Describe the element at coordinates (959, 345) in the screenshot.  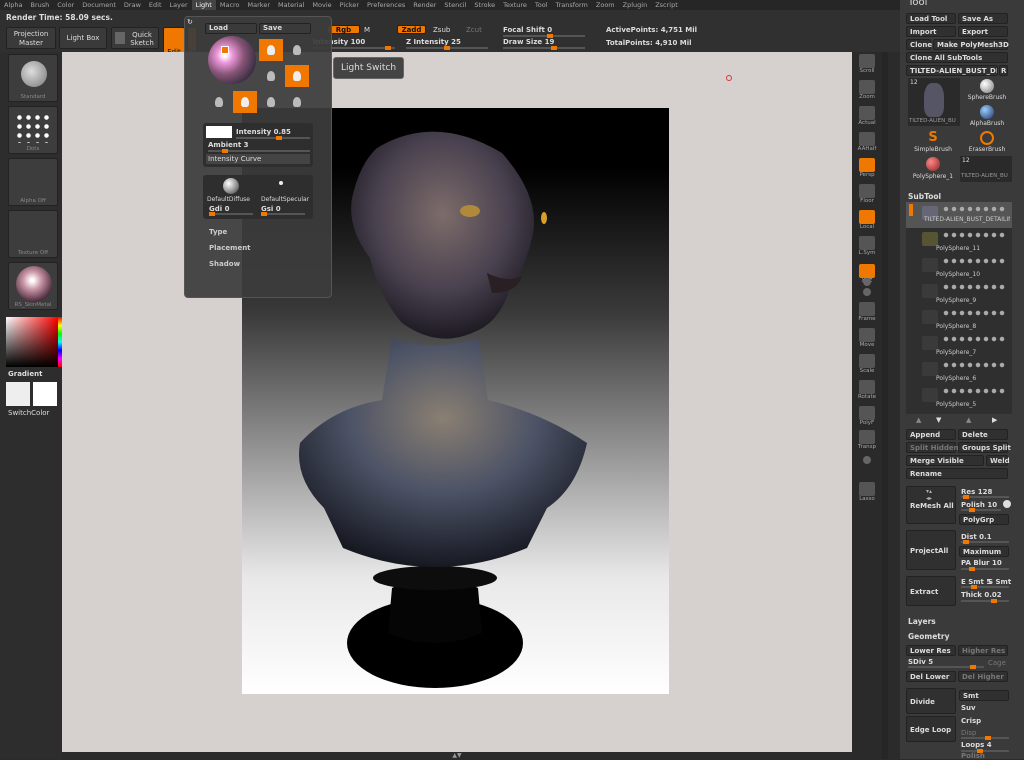
I see `subtool-row: PolySphere_7` at that location.